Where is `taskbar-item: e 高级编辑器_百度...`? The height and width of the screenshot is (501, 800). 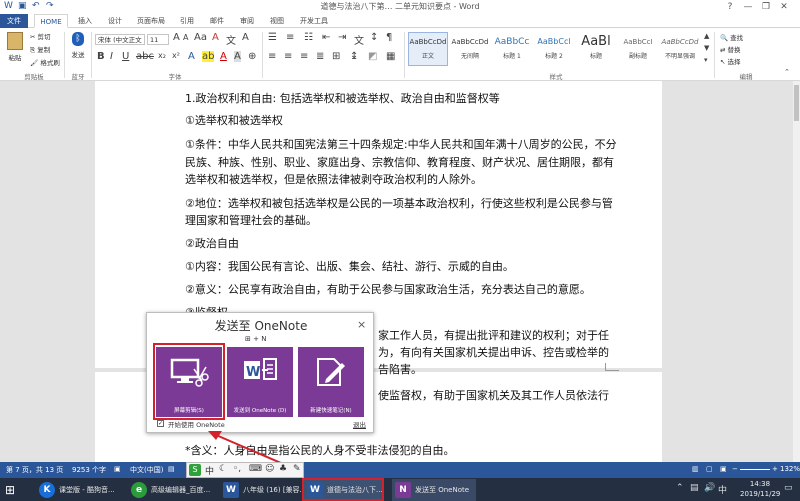 taskbar-item: e 高级编辑器_百度... is located at coordinates (173, 490).